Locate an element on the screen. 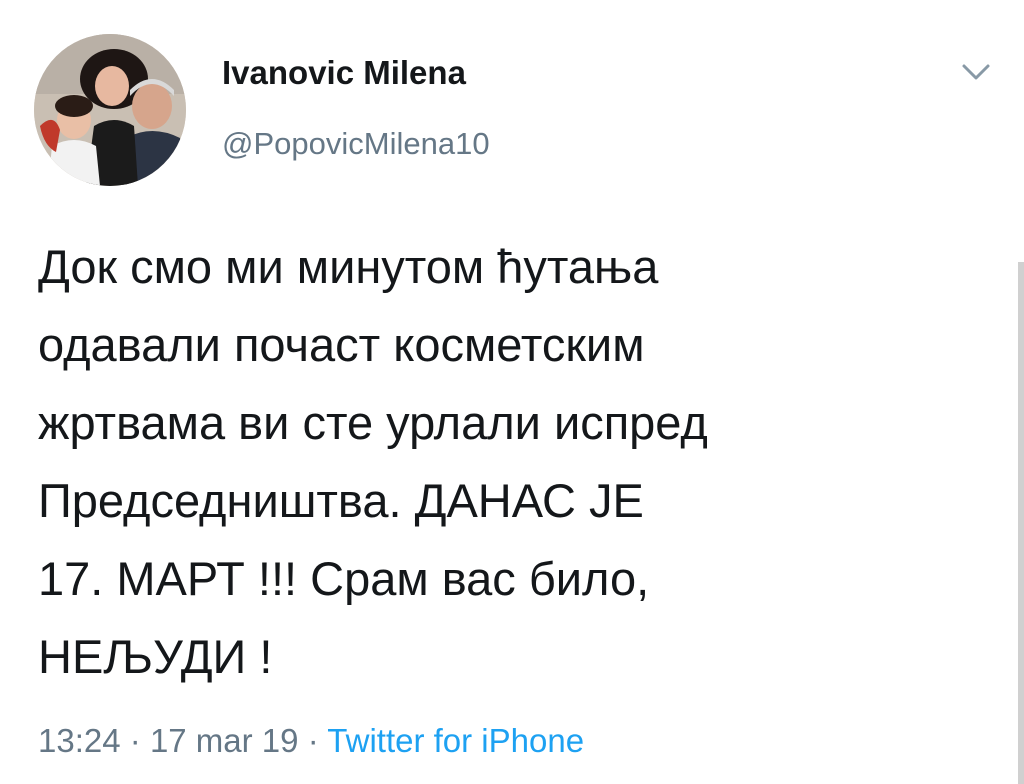  author-handle: @PopovicMilena10 is located at coordinates (356, 144).